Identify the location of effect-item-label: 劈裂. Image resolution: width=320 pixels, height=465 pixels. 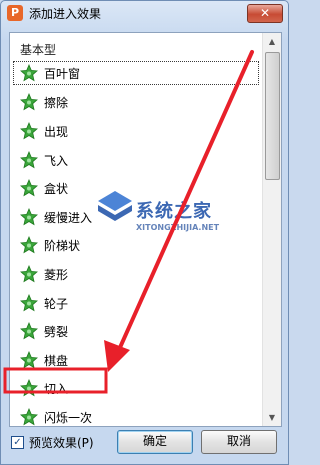
(56, 332).